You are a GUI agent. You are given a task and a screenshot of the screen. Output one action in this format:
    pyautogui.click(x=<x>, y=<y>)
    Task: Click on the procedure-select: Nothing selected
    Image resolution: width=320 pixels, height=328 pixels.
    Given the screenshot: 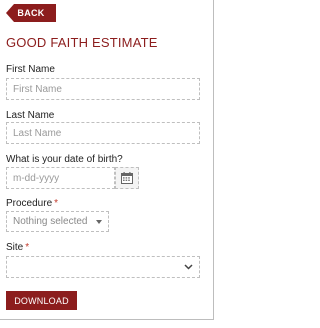 What is the action you would take?
    pyautogui.click(x=57, y=221)
    